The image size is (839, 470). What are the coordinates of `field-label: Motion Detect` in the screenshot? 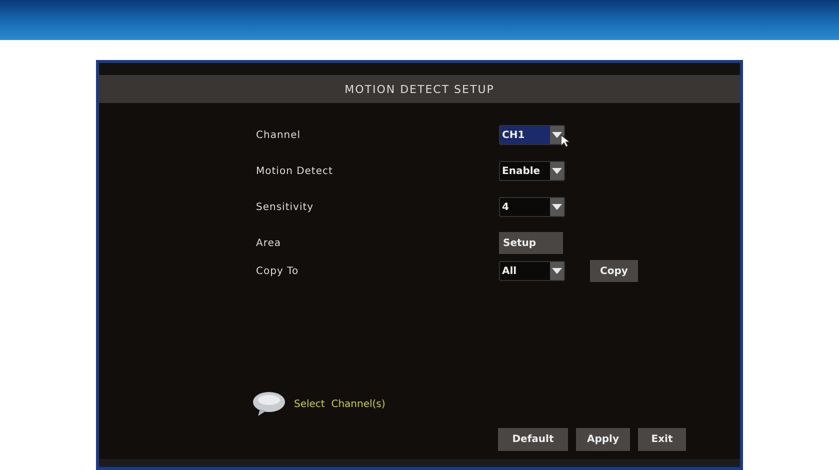 It's located at (295, 171).